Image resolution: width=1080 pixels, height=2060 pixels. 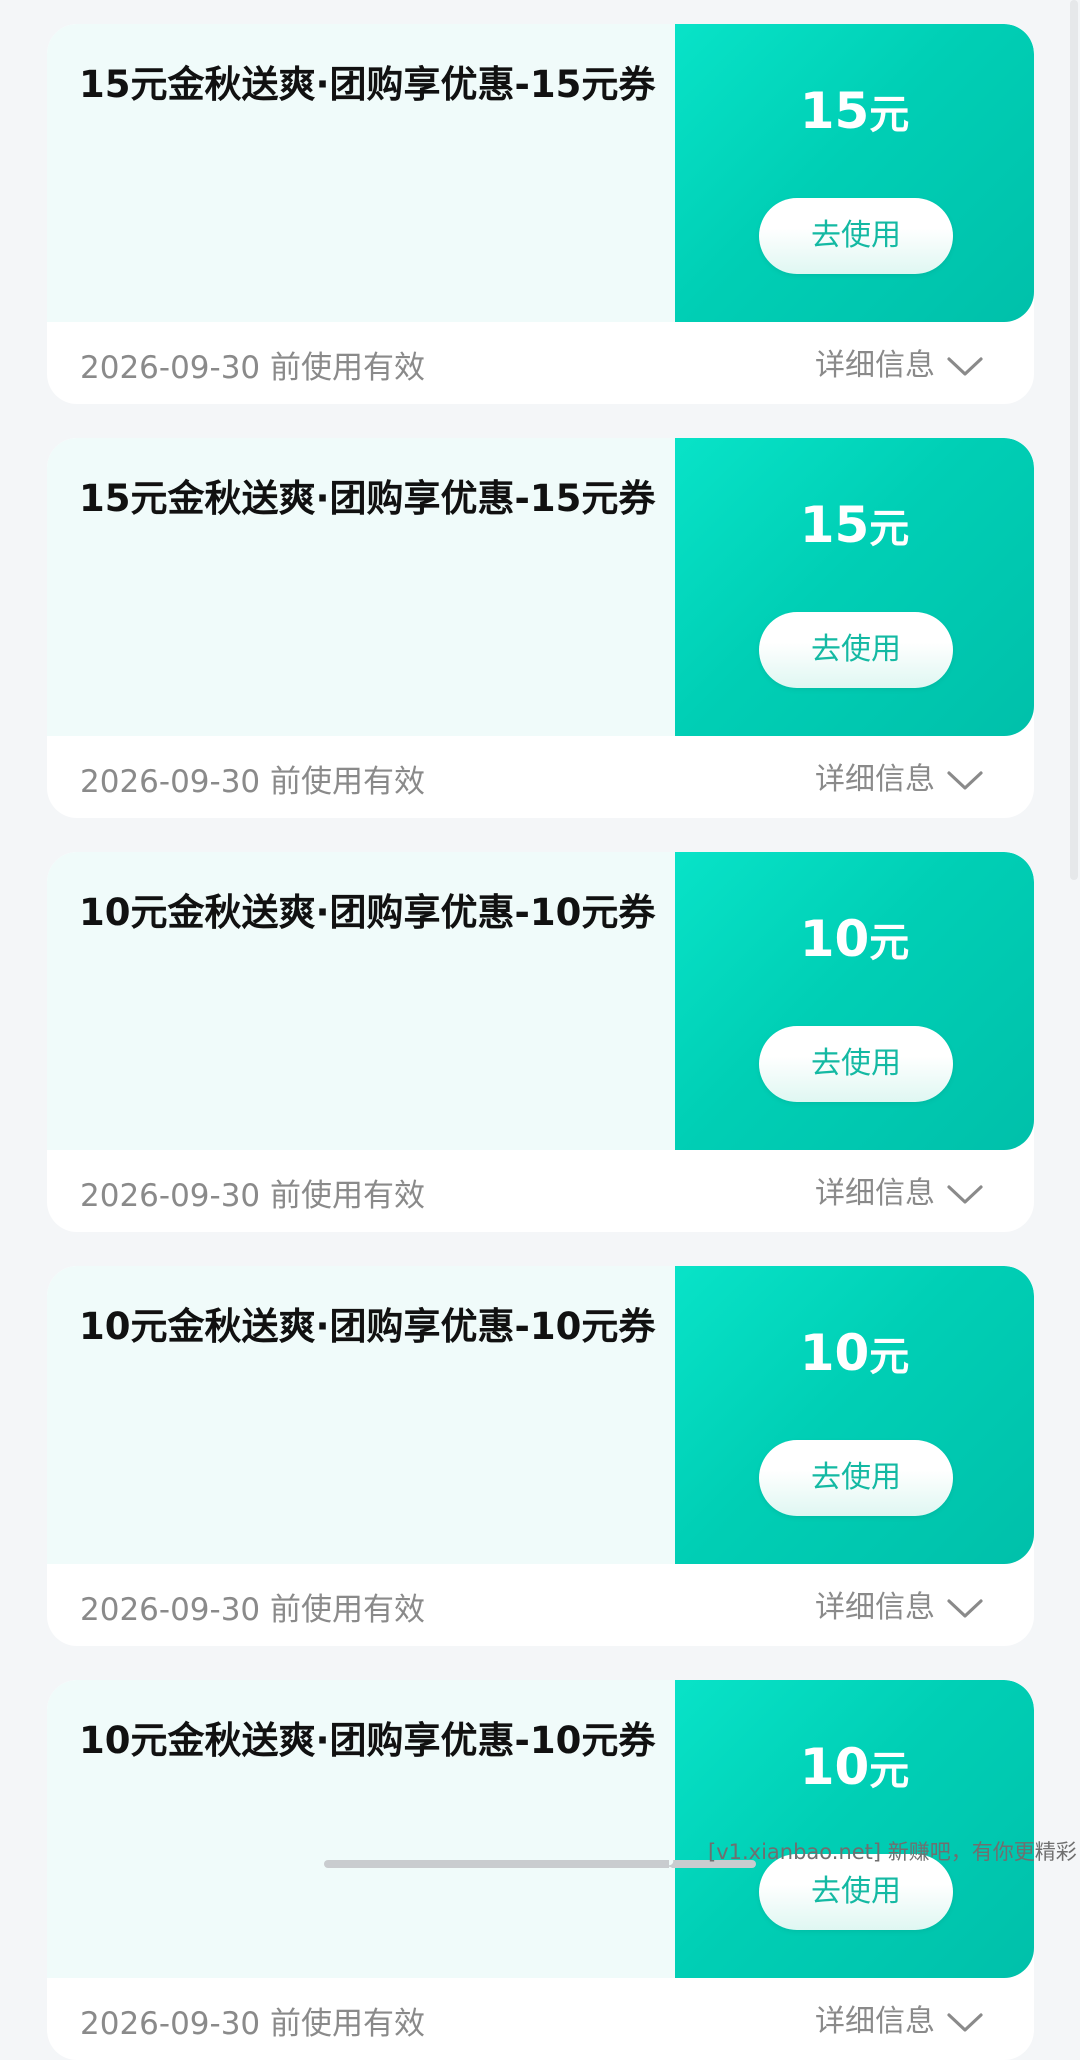 What do you see at coordinates (1075, 936) in the screenshot?
I see `scrollbar` at bounding box center [1075, 936].